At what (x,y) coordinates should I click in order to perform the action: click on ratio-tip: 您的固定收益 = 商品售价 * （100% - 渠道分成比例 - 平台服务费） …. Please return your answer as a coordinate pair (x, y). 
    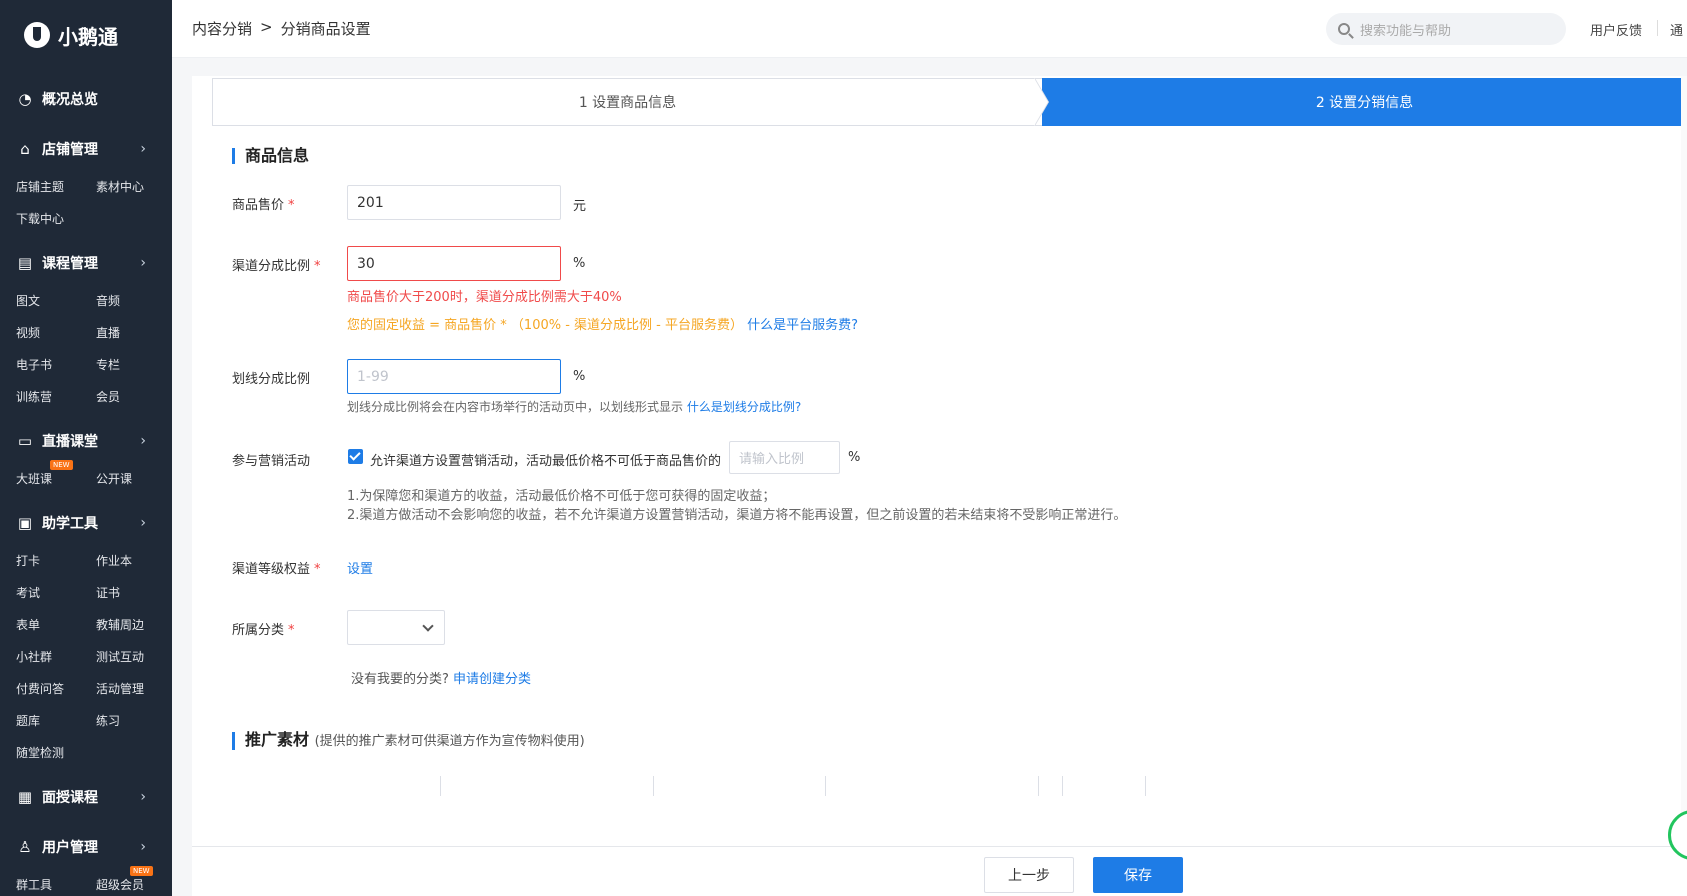
    Looking at the image, I should click on (602, 323).